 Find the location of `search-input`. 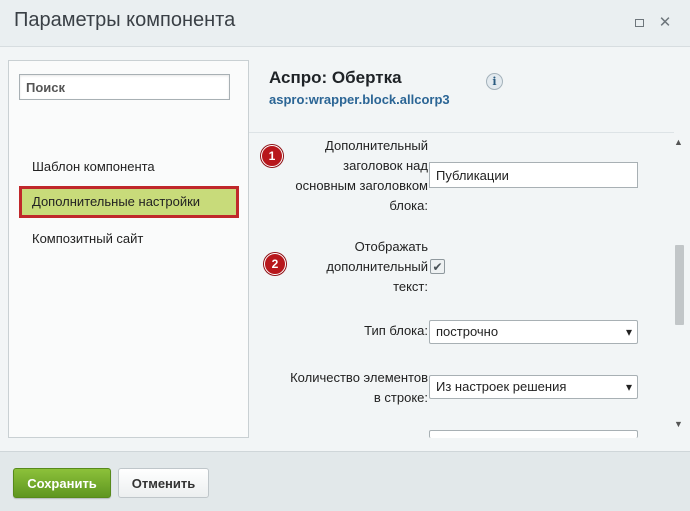

search-input is located at coordinates (124, 87).